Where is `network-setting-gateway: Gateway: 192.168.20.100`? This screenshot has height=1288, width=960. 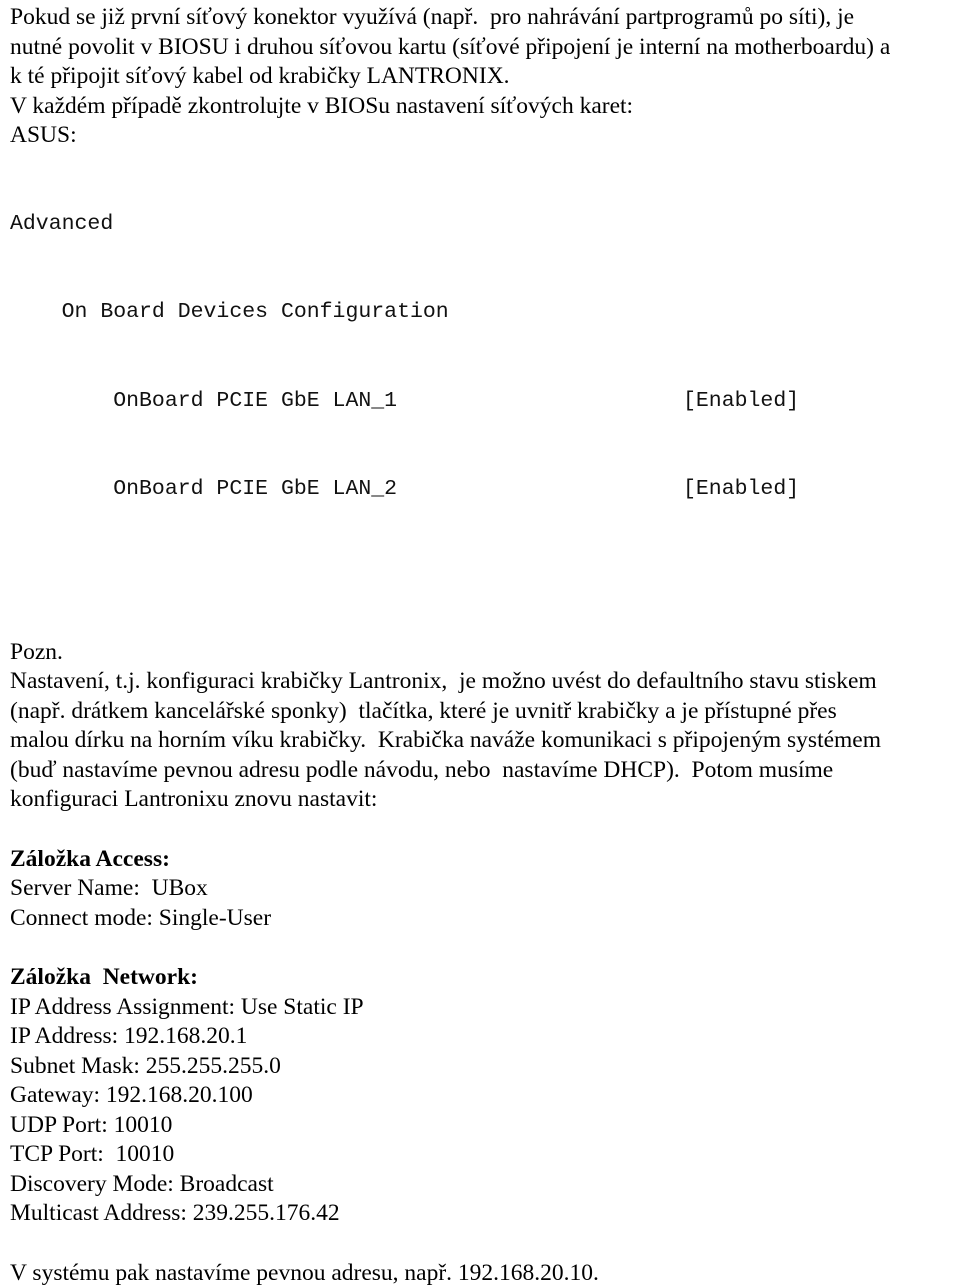 network-setting-gateway: Gateway: 192.168.20.100 is located at coordinates (480, 1096).